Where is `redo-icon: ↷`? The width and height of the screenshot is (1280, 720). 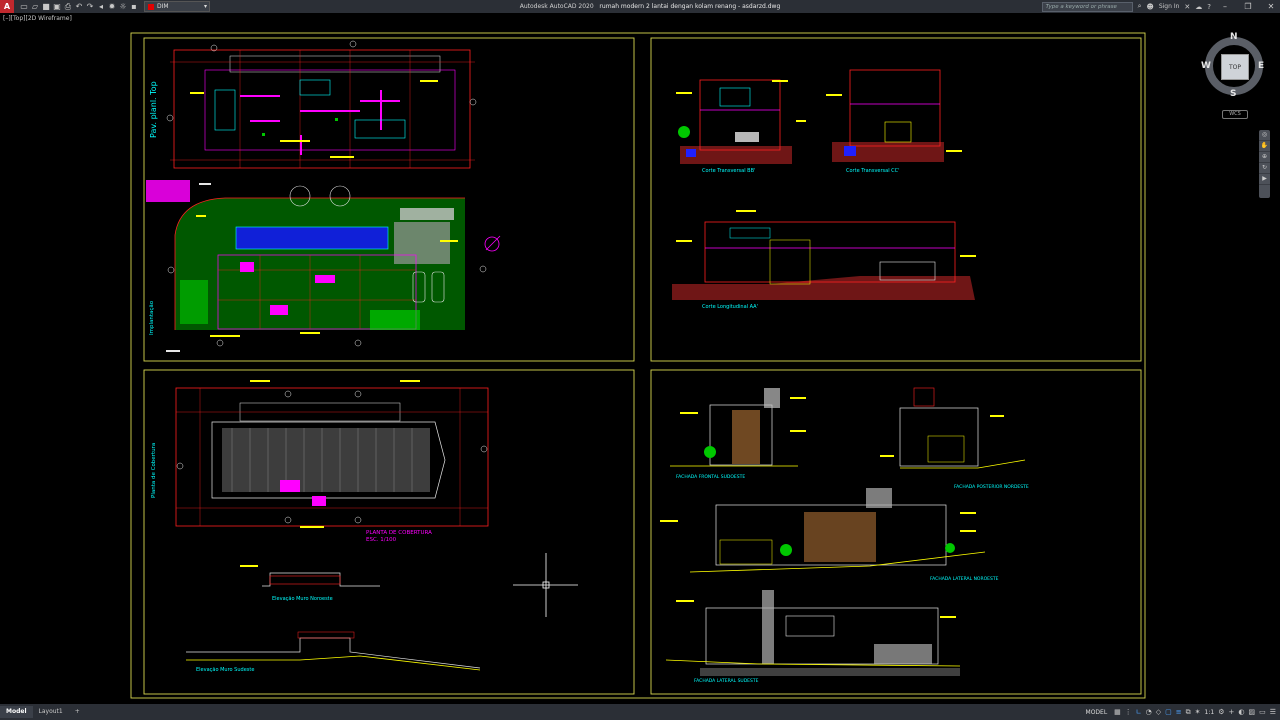 redo-icon: ↷ is located at coordinates (90, 6).